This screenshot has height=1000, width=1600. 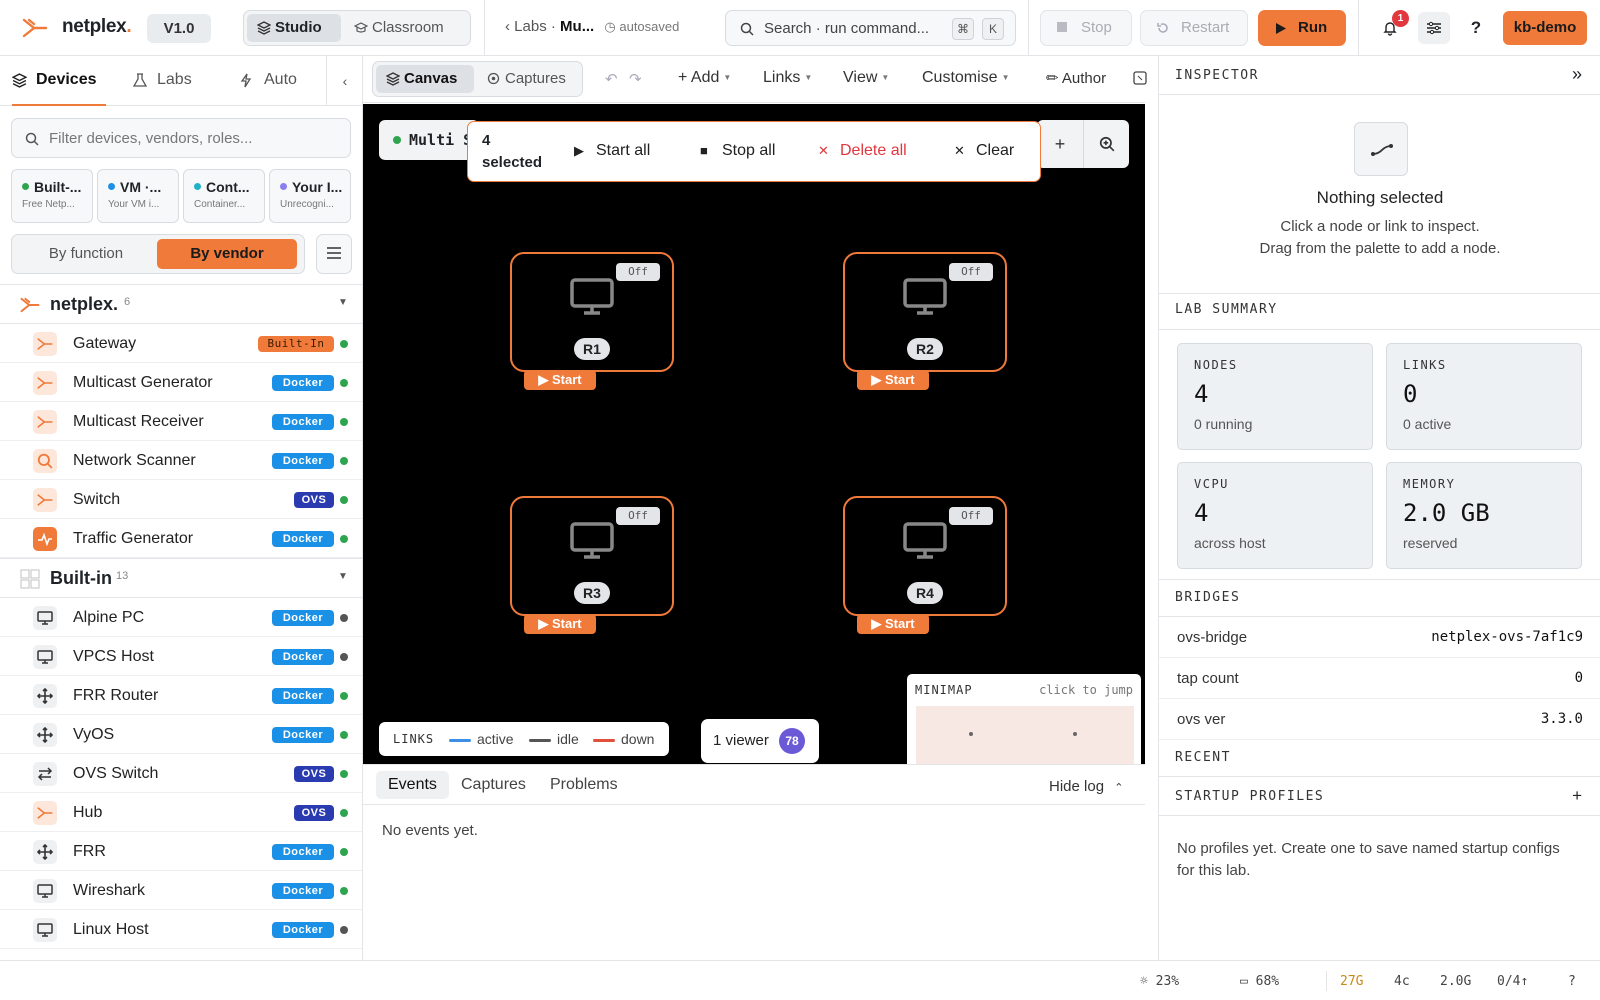 I want to click on settings-sliders-button, so click(x=1434, y=28).